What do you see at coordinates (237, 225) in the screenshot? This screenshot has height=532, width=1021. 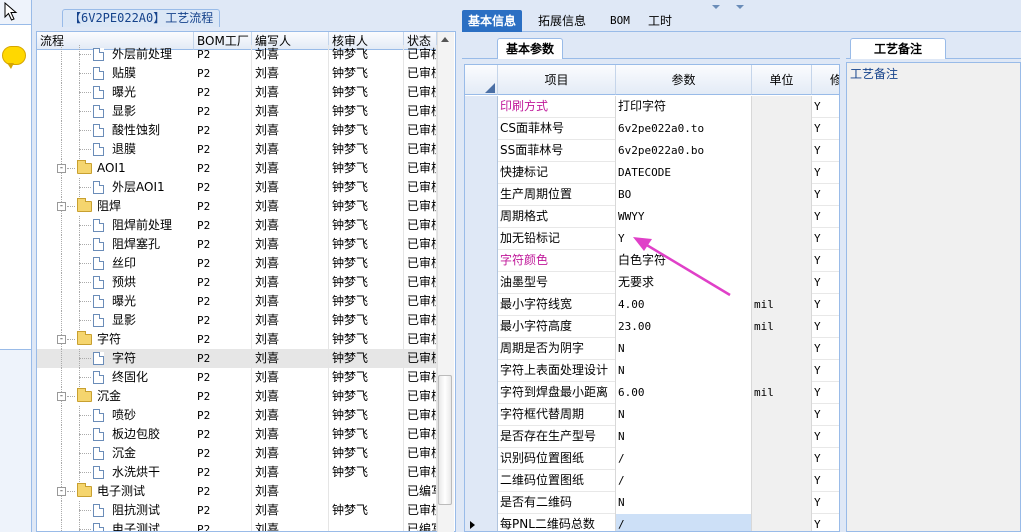 I see `tree-row: 阻焊前处理 P2刘喜钟梦飞已审核` at bounding box center [237, 225].